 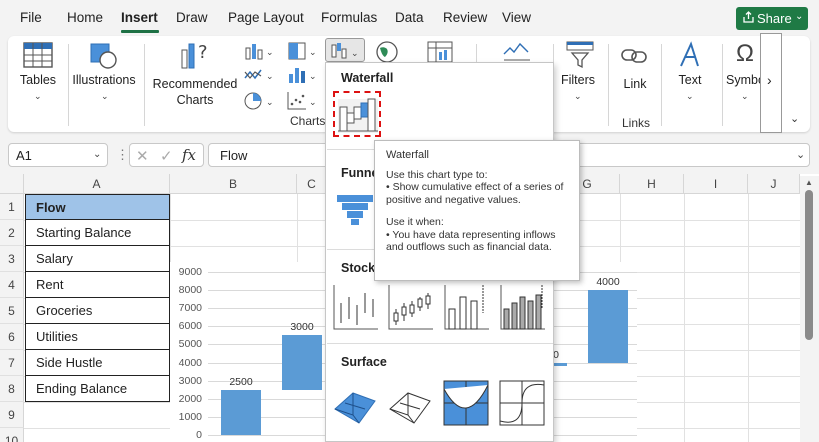 What do you see at coordinates (578, 80) in the screenshot?
I see `filters-label: Filters` at bounding box center [578, 80].